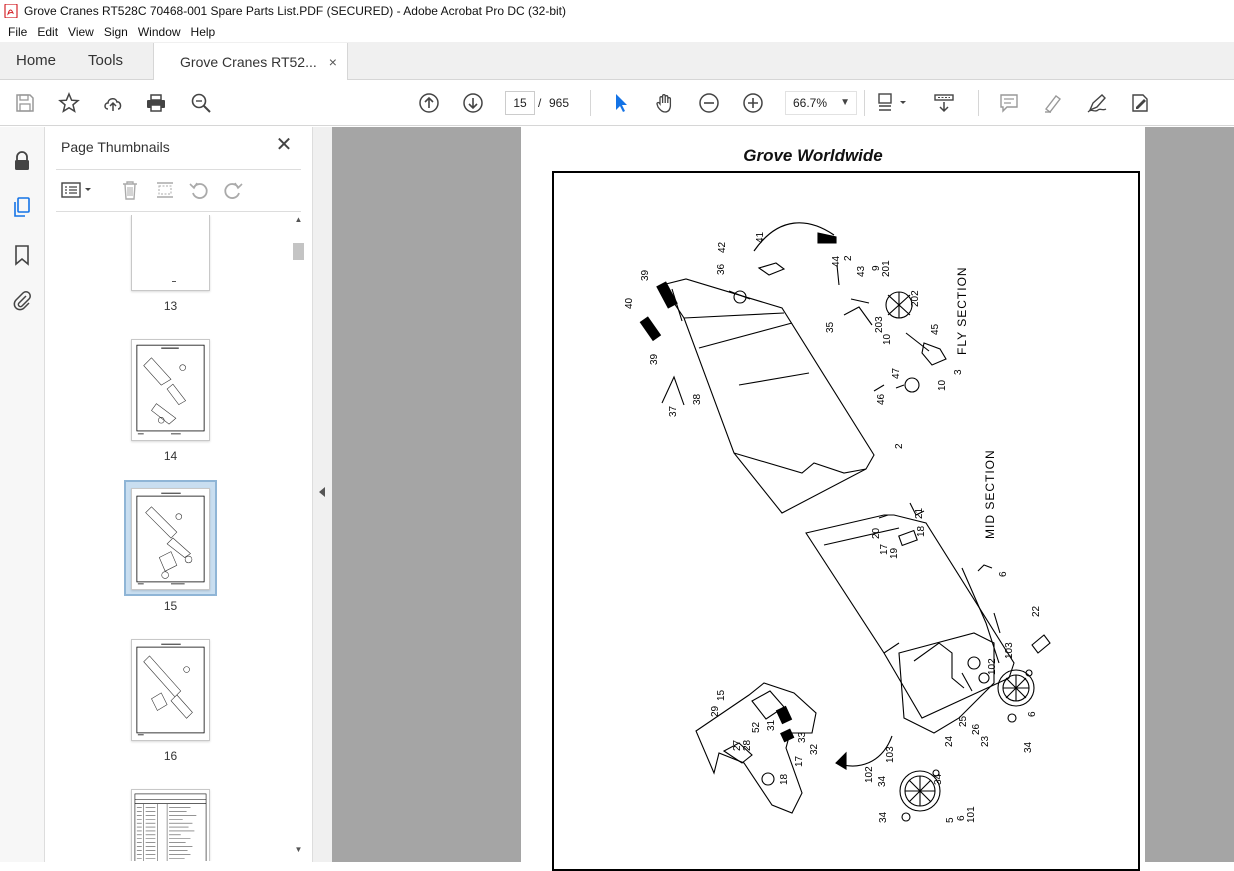  What do you see at coordinates (921, 531) in the screenshot?
I see `callout-label: 18` at bounding box center [921, 531].